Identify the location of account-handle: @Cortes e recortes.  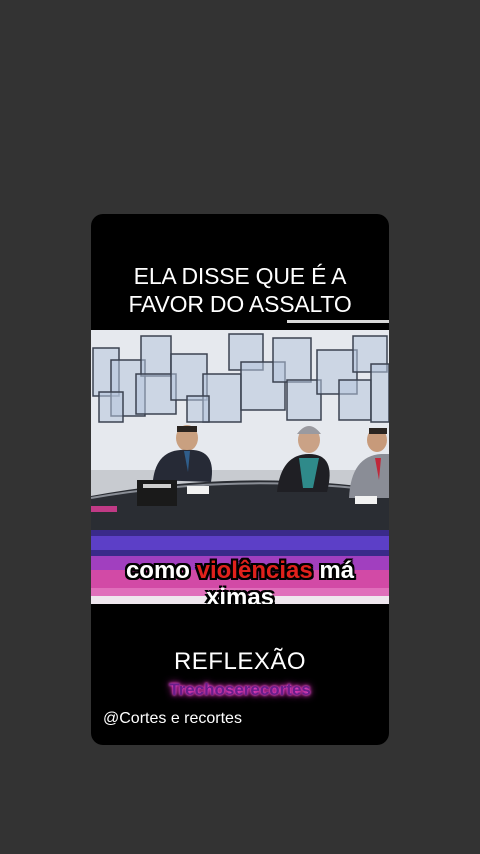
(172, 719).